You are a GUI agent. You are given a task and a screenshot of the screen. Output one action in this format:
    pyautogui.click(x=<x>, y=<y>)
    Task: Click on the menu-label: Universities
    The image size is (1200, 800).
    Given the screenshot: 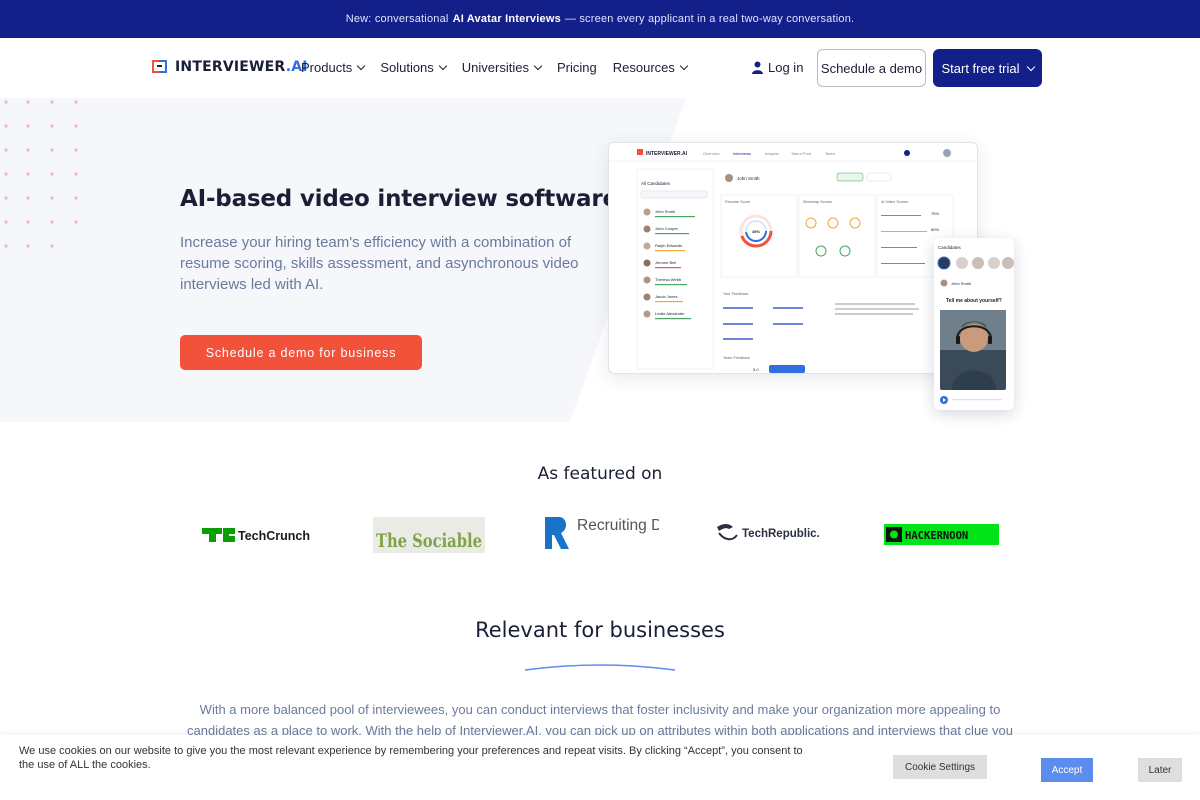 What is the action you would take?
    pyautogui.click(x=495, y=67)
    